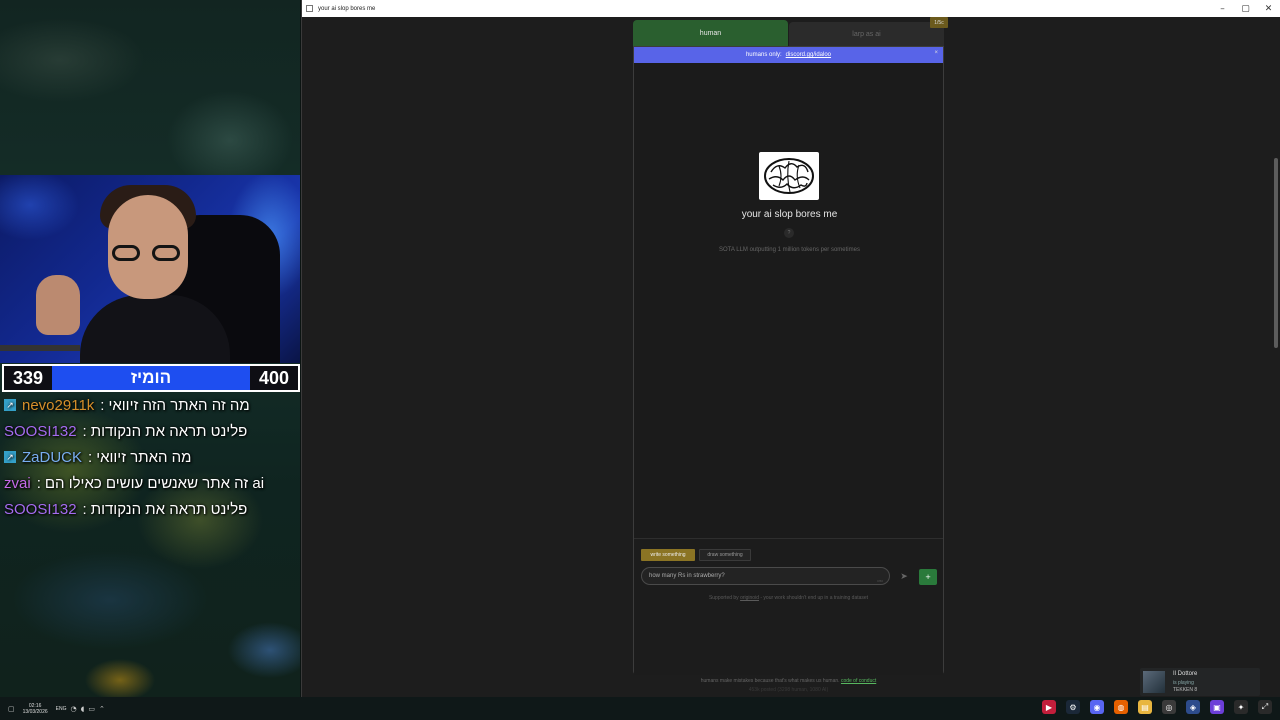 This screenshot has width=1280, height=720. Describe the element at coordinates (765, 576) in the screenshot. I see `message-input: how many Rs in strawberry? 0/50` at that location.